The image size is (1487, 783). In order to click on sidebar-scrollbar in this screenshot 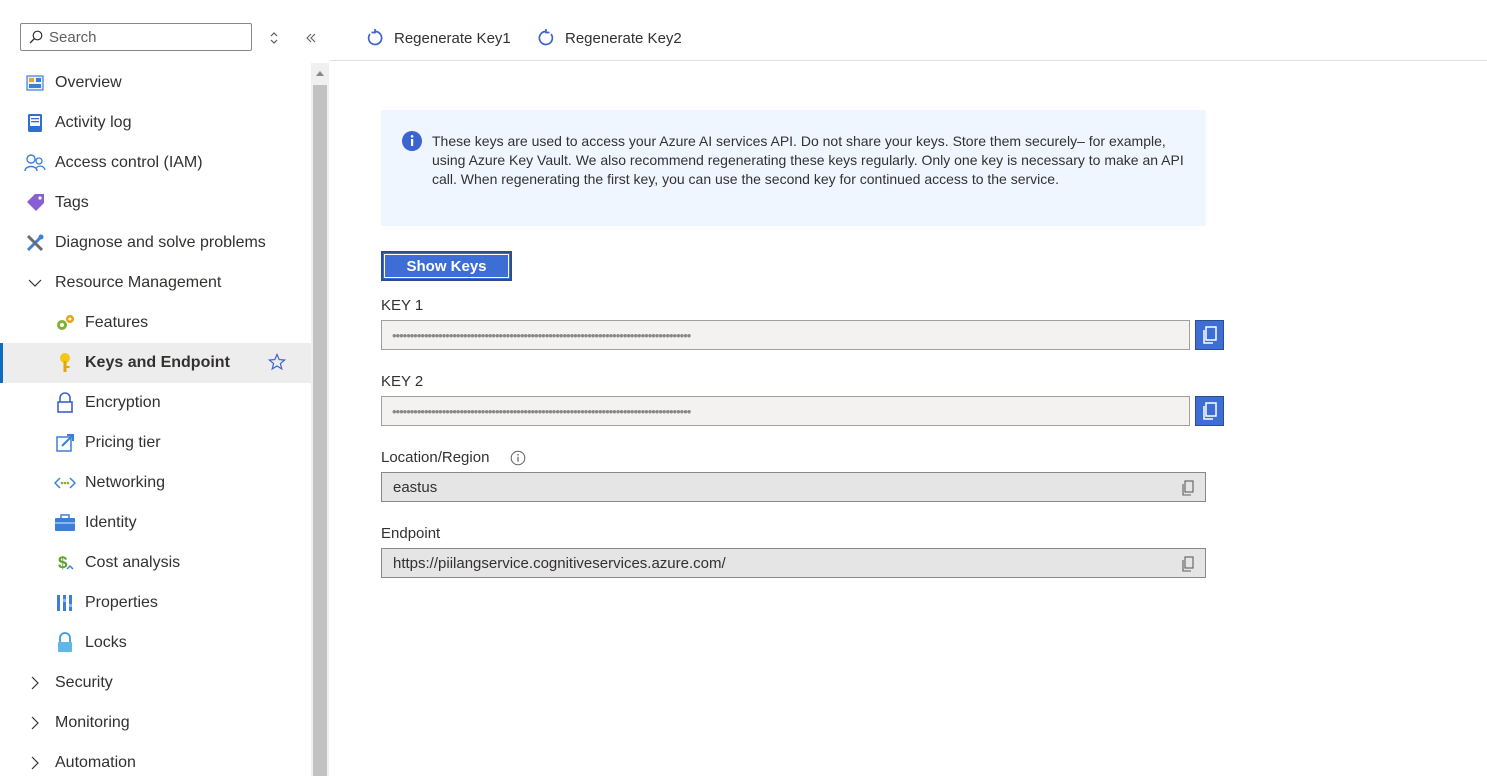, I will do `click(320, 419)`.